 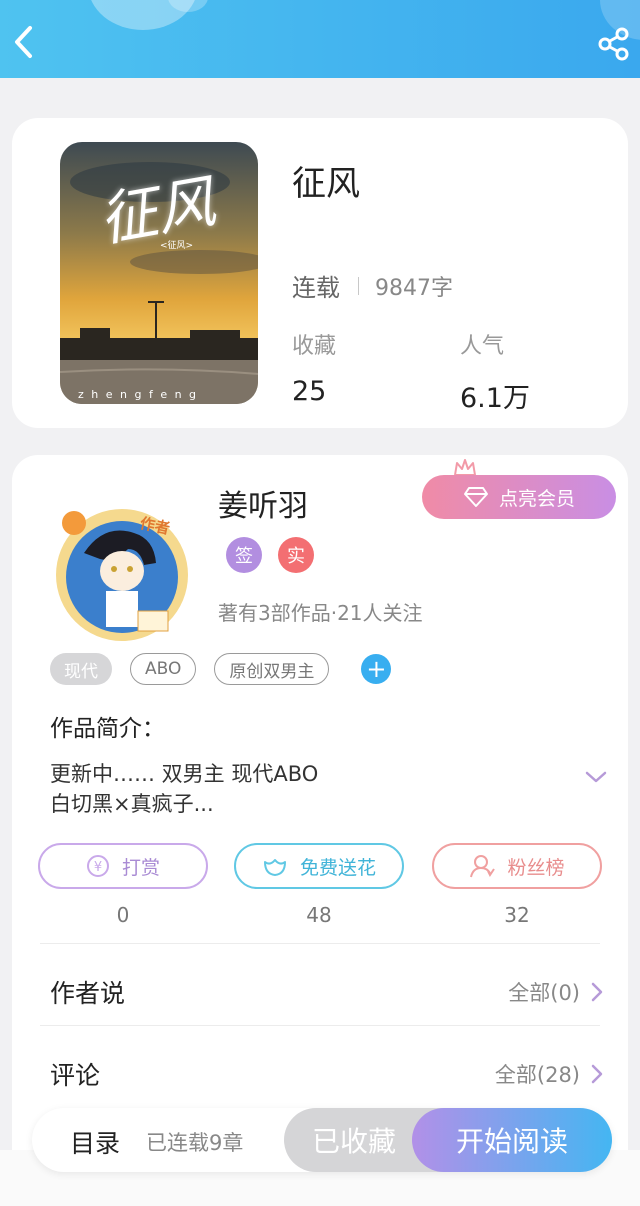 I want to click on author-notes-row: 作者说 全部(0), so click(x=327, y=992).